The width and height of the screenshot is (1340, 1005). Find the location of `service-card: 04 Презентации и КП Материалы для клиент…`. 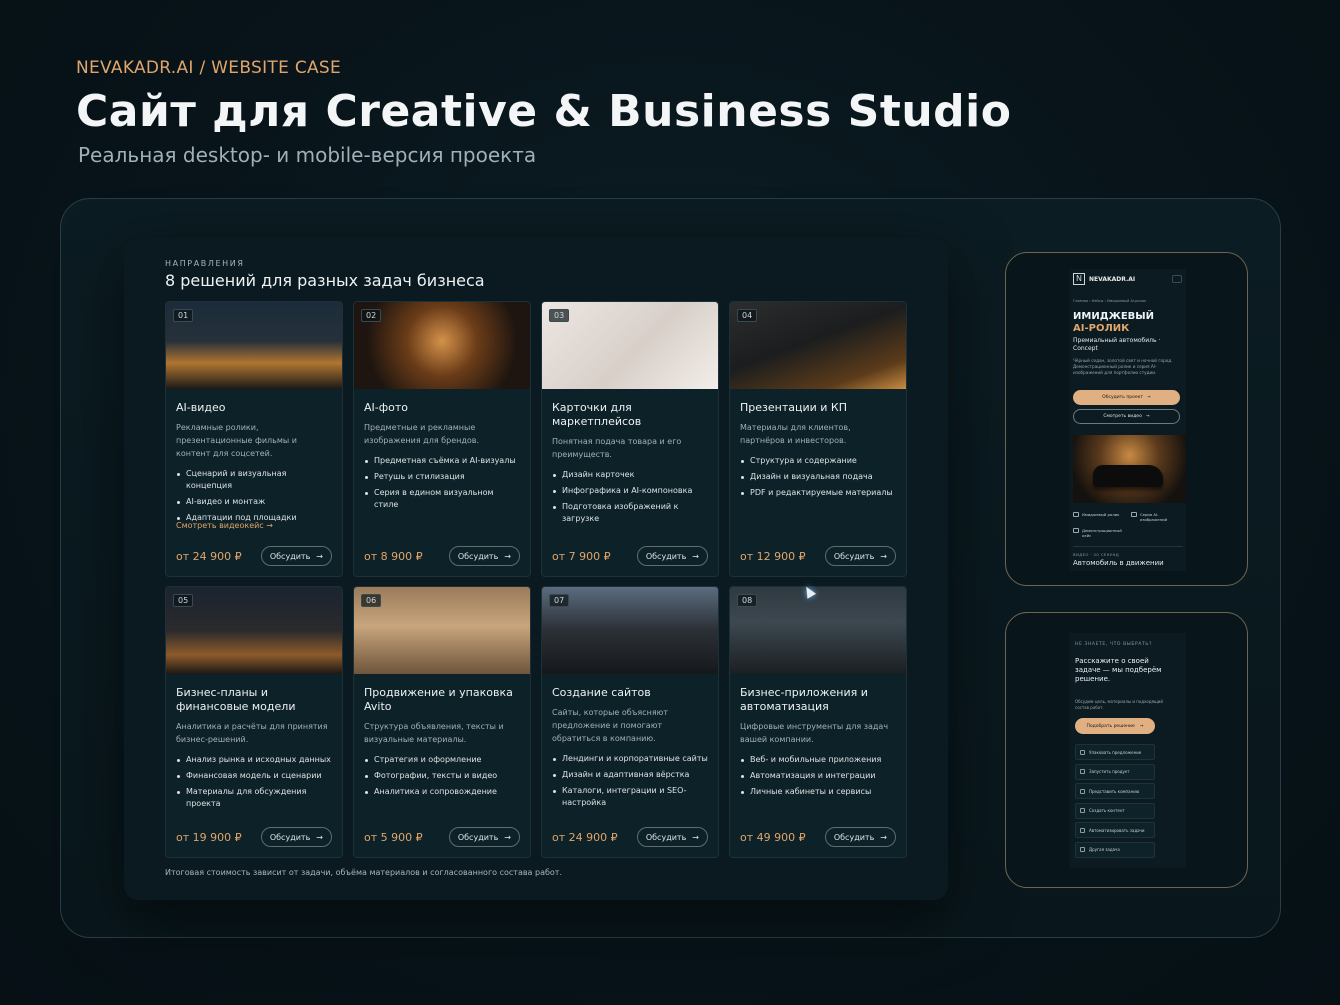

service-card: 04 Презентации и КП Материалы для клиент… is located at coordinates (818, 439).